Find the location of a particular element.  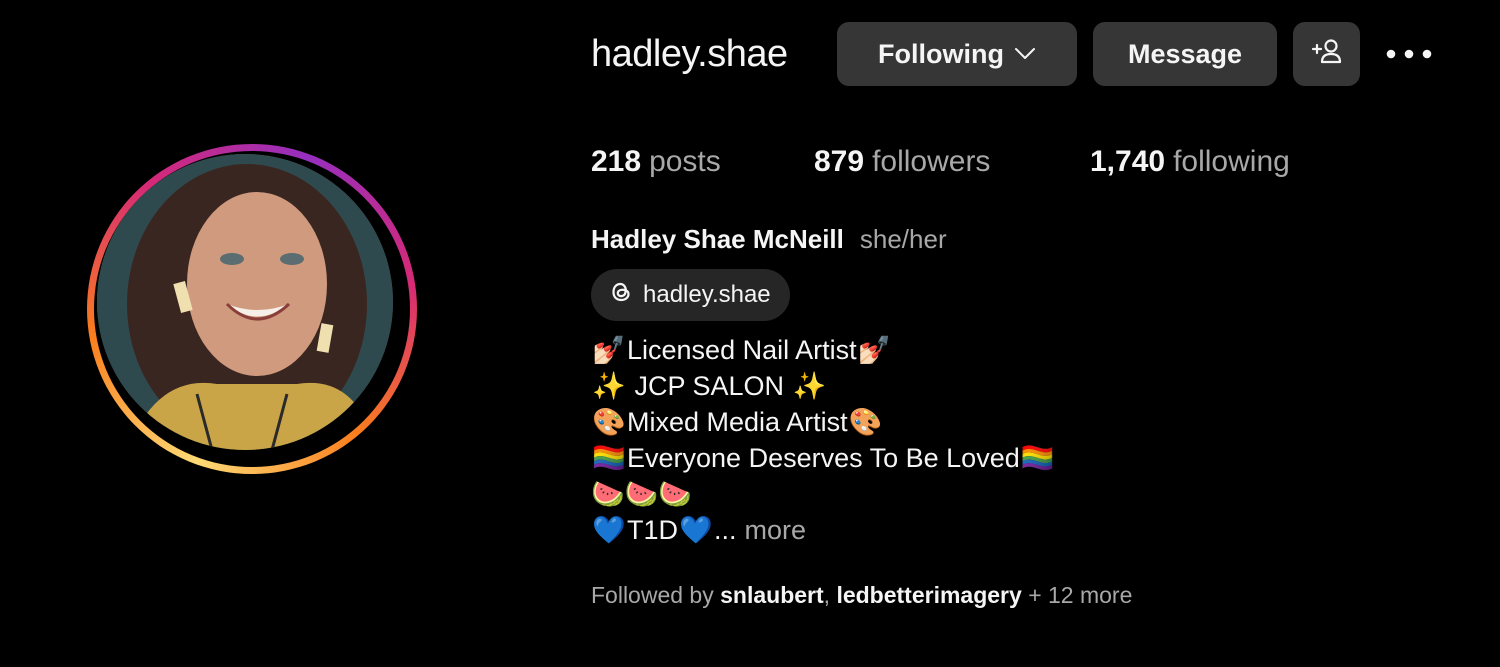

message-button-label: Message is located at coordinates (1185, 53).